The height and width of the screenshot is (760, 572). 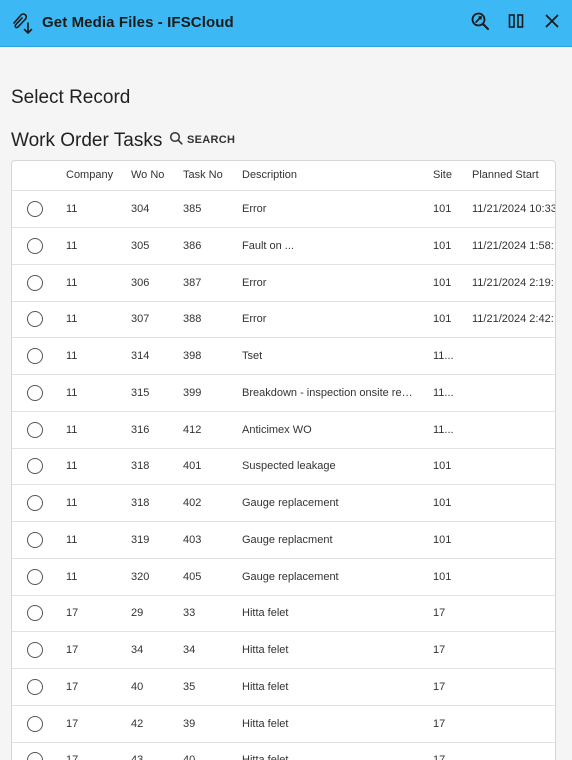 What do you see at coordinates (192, 466) in the screenshot?
I see `cell-task-no: 401` at bounding box center [192, 466].